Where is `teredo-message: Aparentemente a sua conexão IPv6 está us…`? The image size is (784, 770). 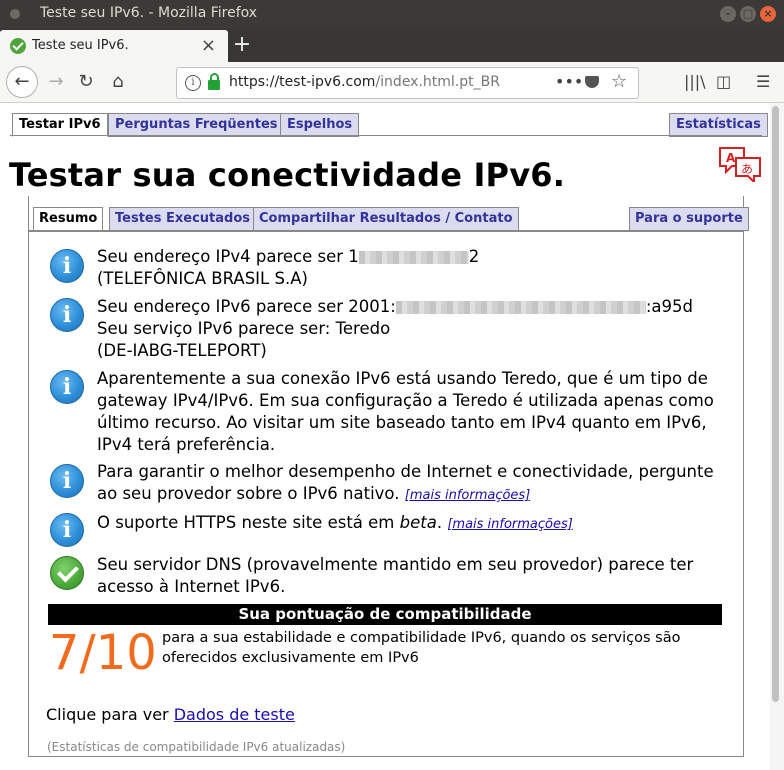
teredo-message: Aparentemente a sua conexão IPv6 está us… is located at coordinates (405, 411).